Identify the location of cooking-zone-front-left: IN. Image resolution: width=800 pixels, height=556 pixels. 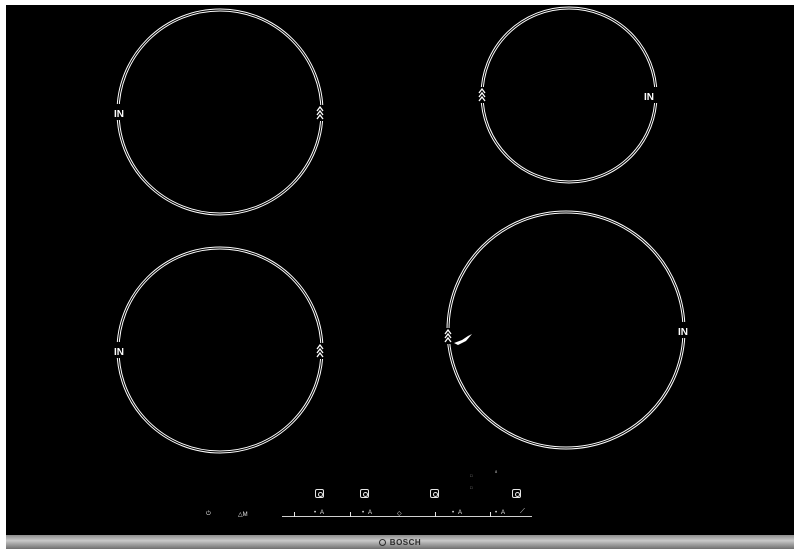
(219, 350).